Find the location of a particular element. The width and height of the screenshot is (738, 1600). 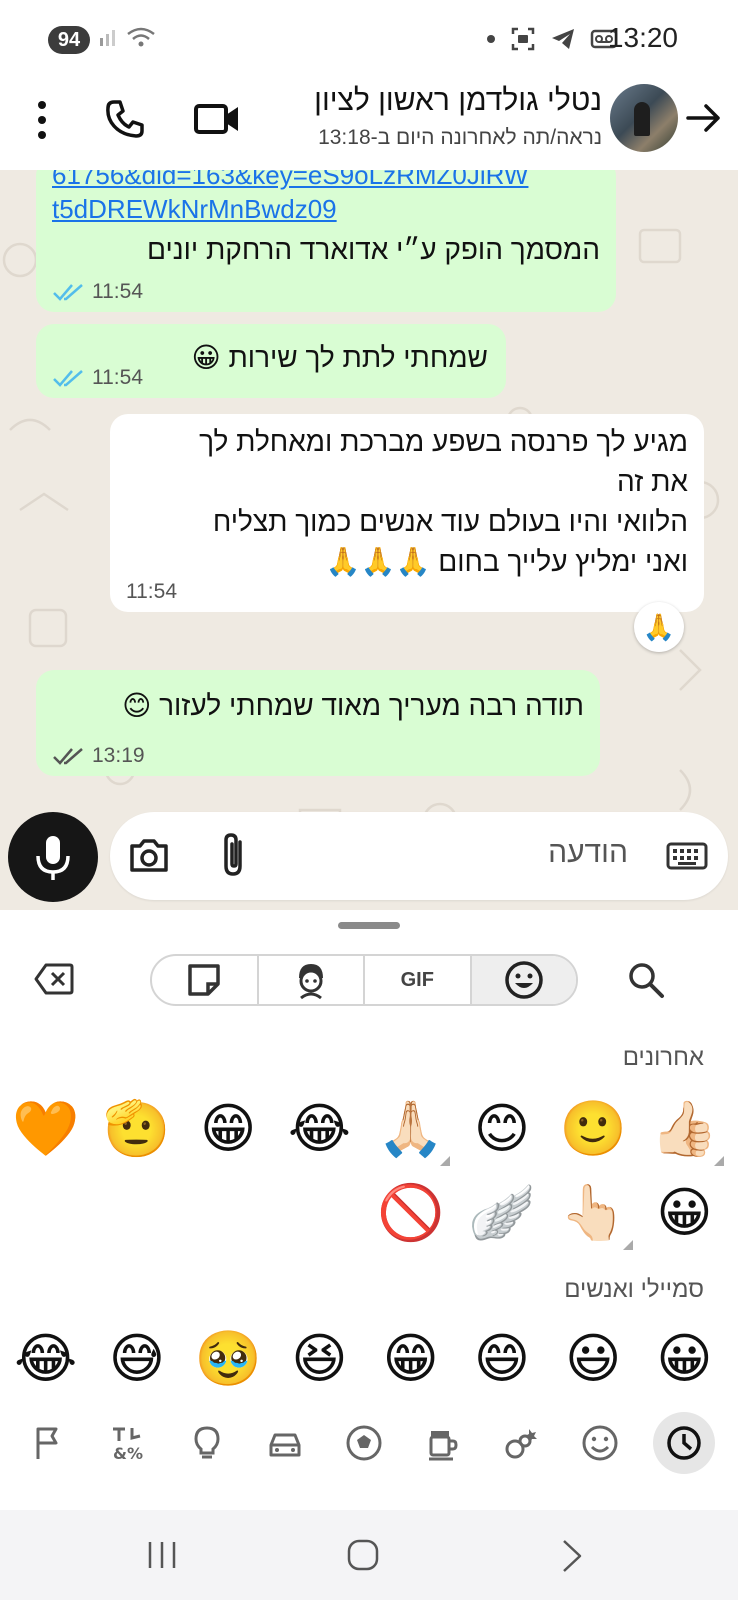

tab-emoji is located at coordinates (523, 980).